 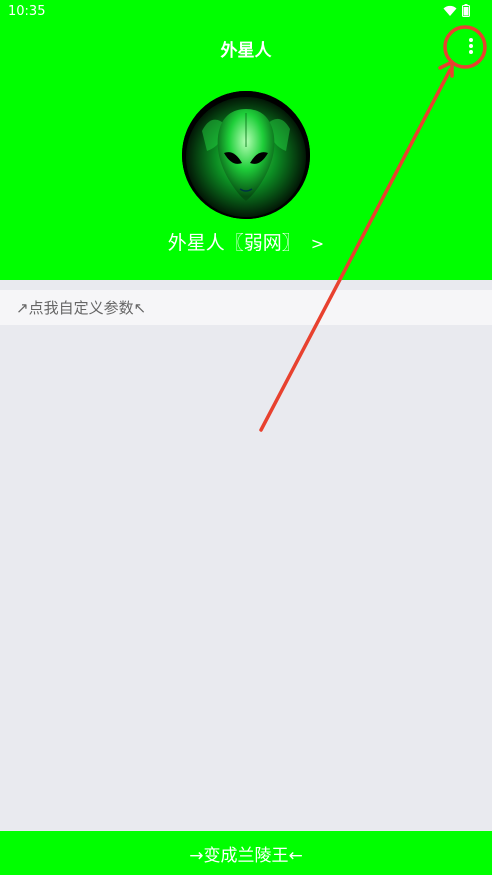 I want to click on alien-avatar-image, so click(x=246, y=155).